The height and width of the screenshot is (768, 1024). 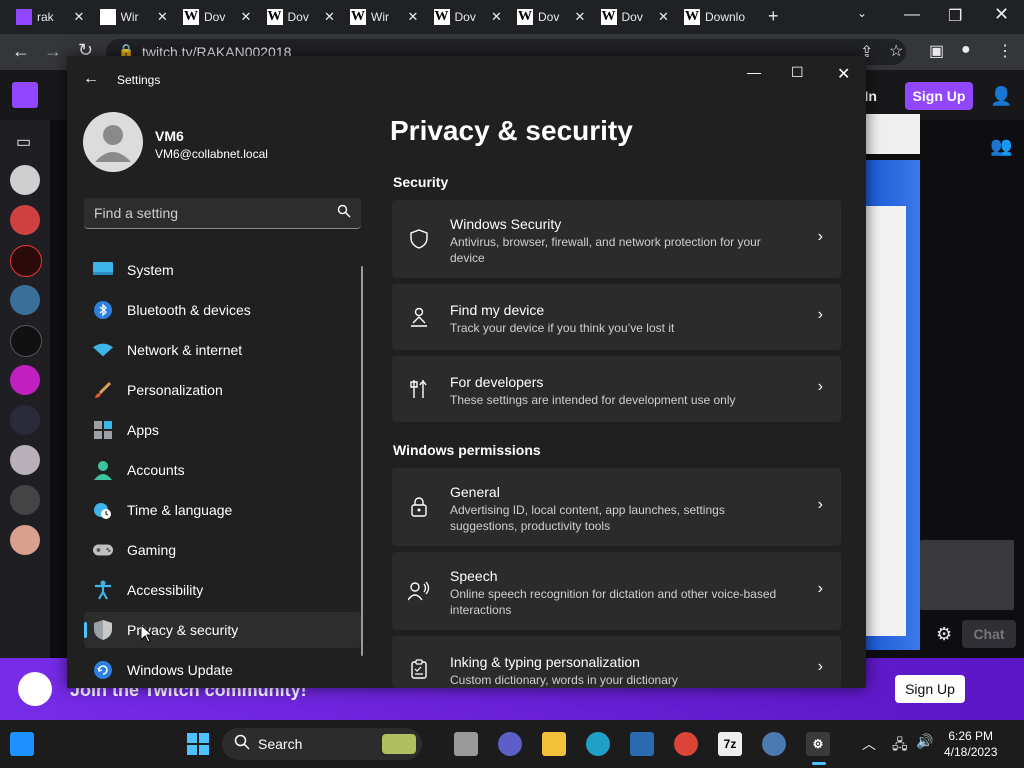 I want to click on close-browser-icon: ✕, so click(x=1001, y=14).